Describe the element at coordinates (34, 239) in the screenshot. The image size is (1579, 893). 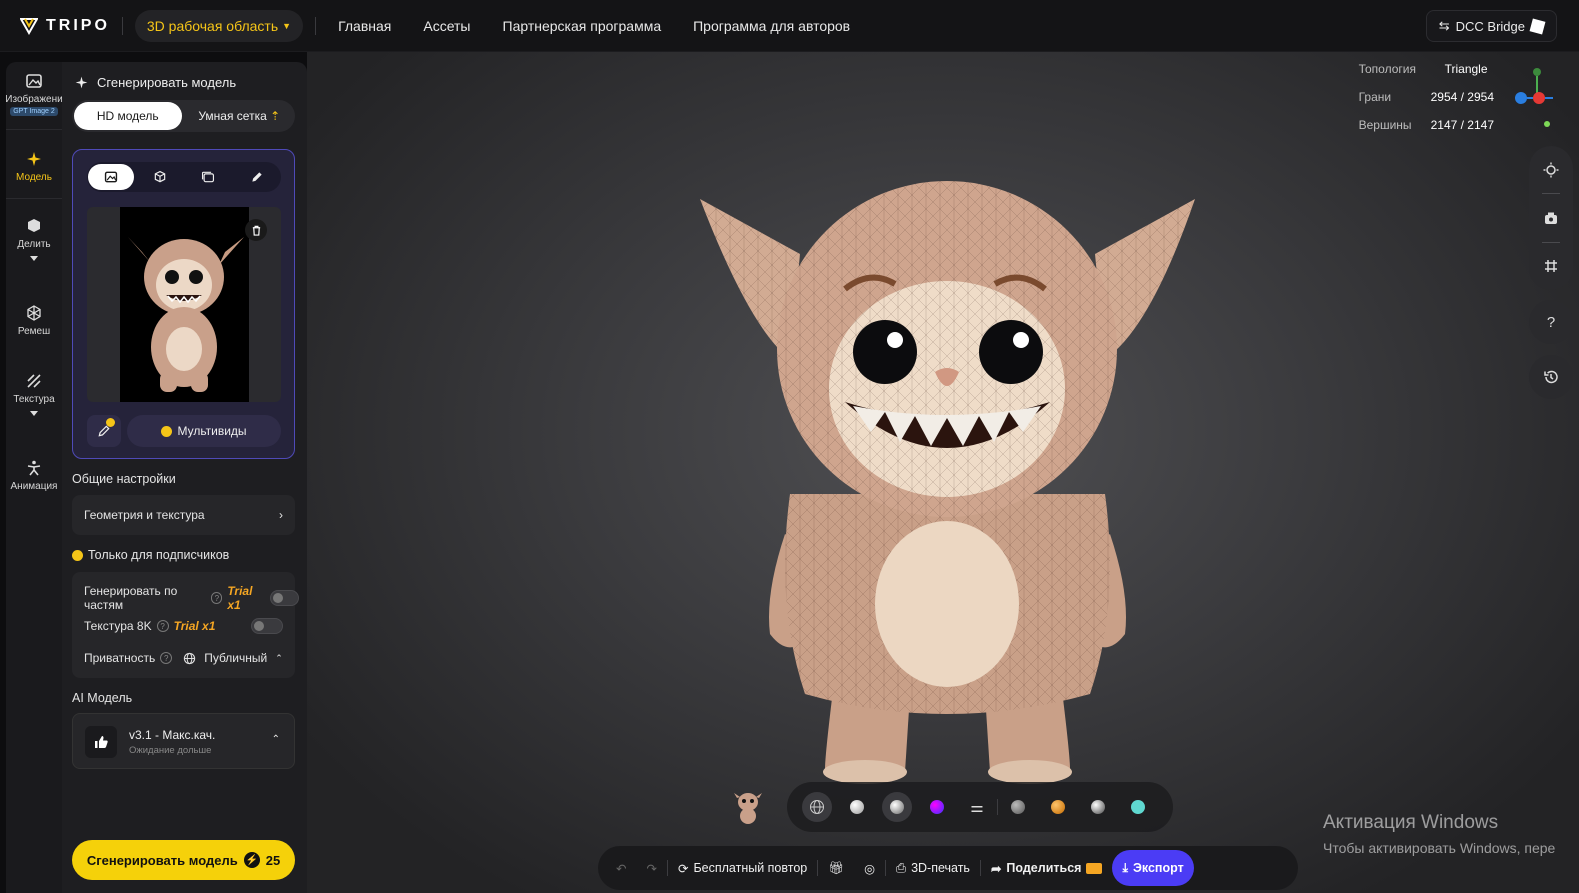
I see `rail-item-split: Делить` at that location.